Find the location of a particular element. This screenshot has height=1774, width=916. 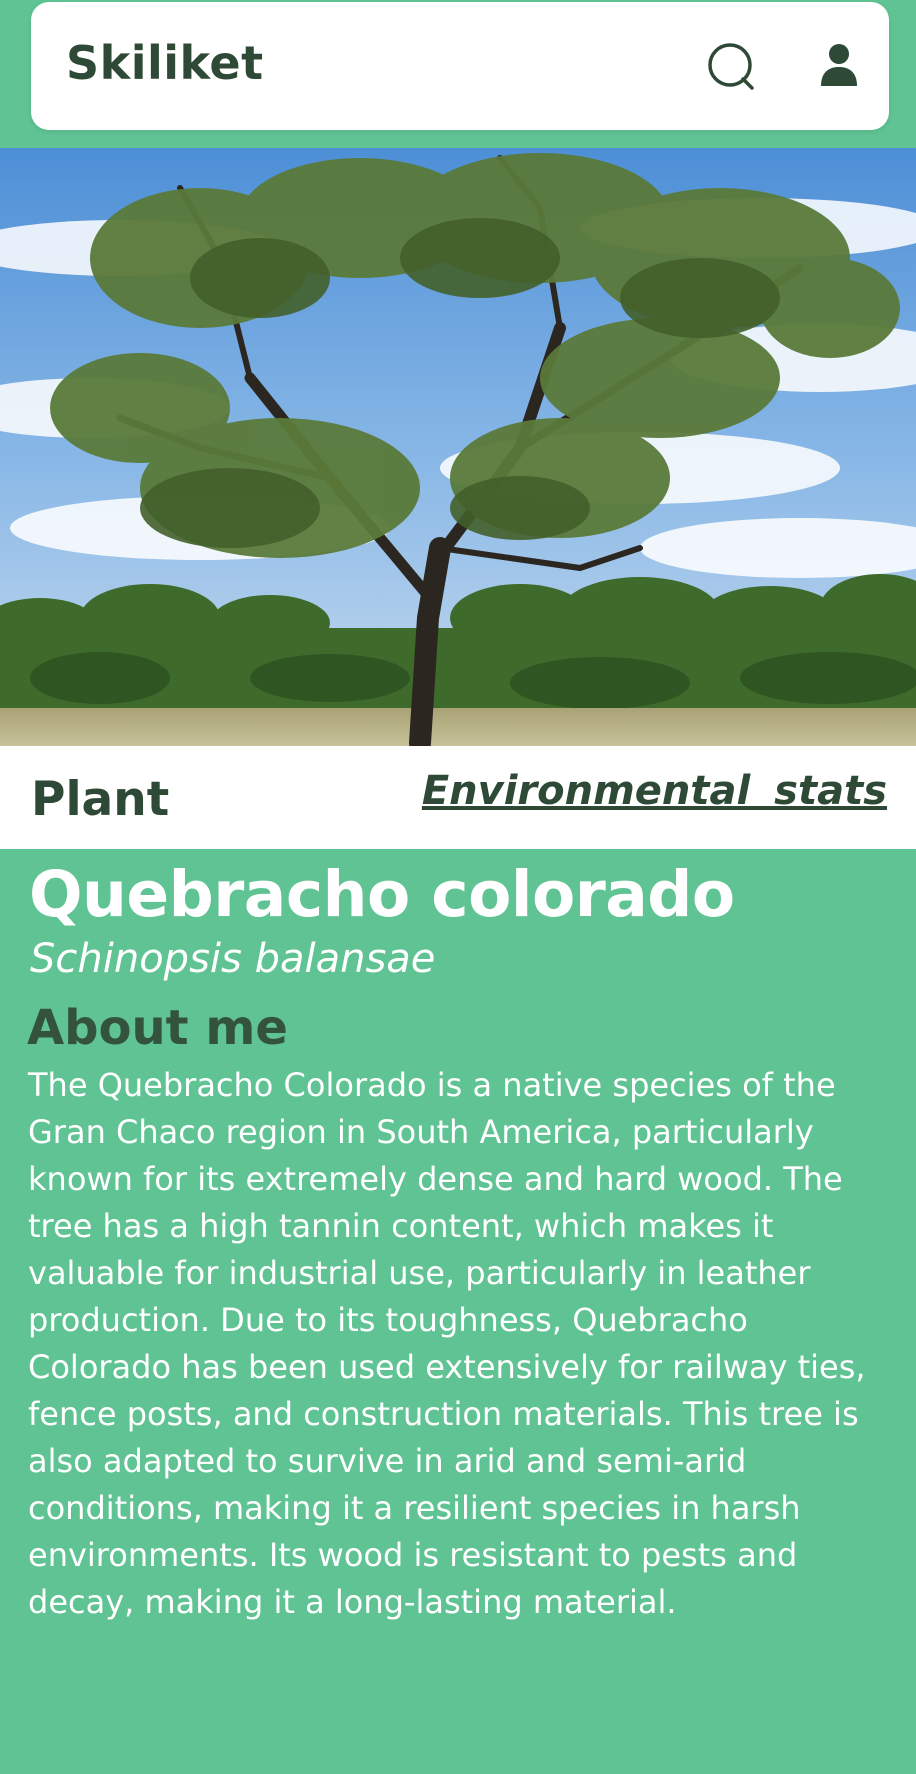

about-title: About me is located at coordinates (157, 1028).